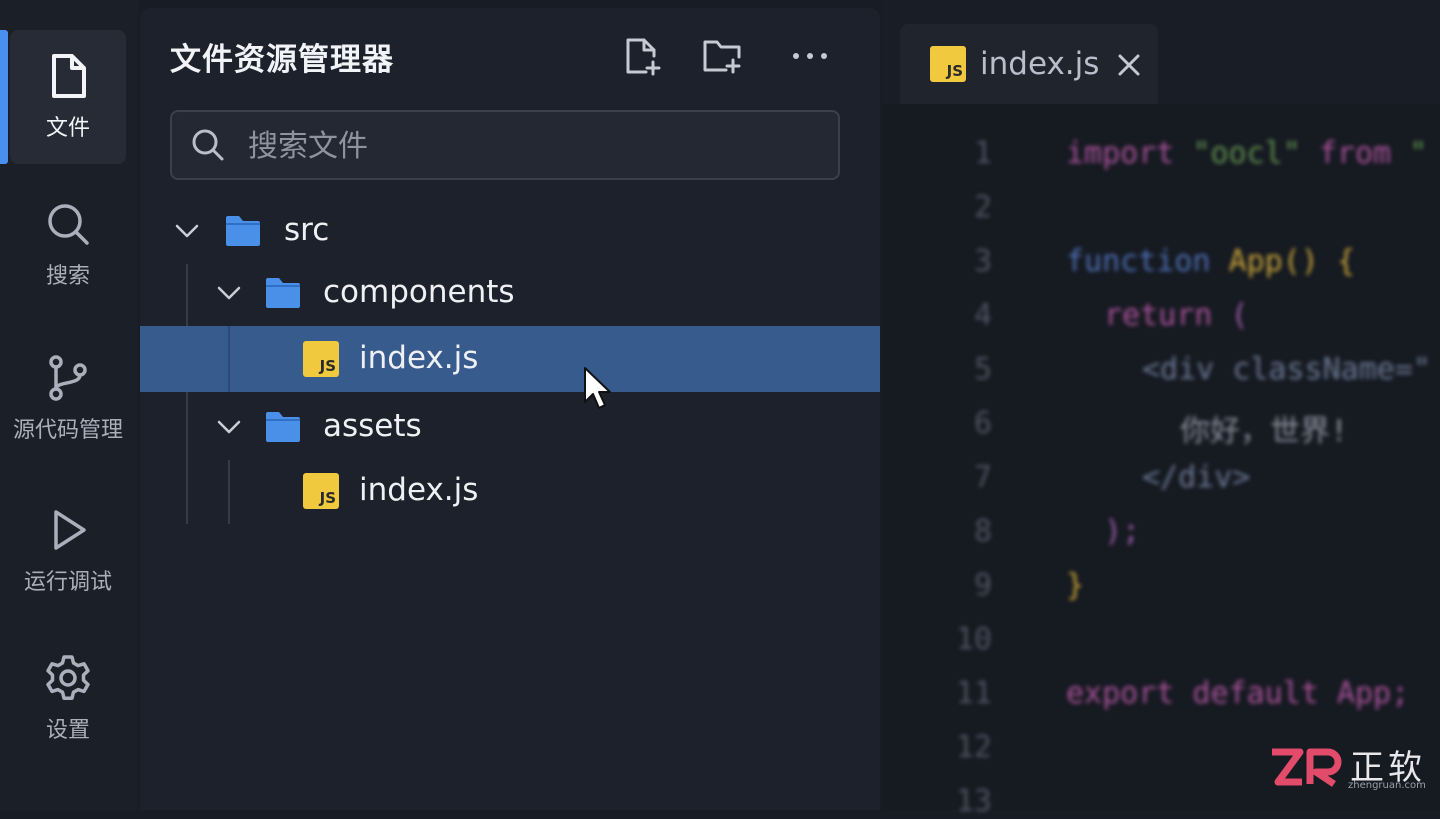 Image resolution: width=1440 pixels, height=819 pixels. I want to click on code-line: <div className=", so click(1286, 369).